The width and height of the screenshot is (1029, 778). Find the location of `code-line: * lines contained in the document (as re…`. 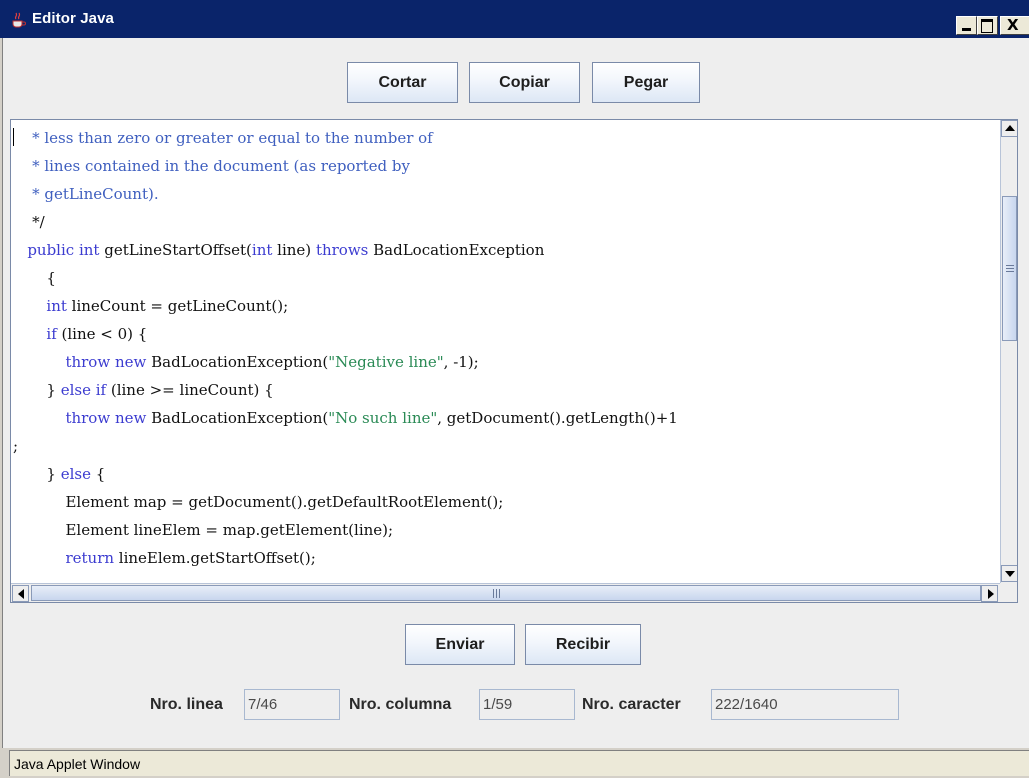

code-line: * lines contained in the document (as re… is located at coordinates (211, 166).